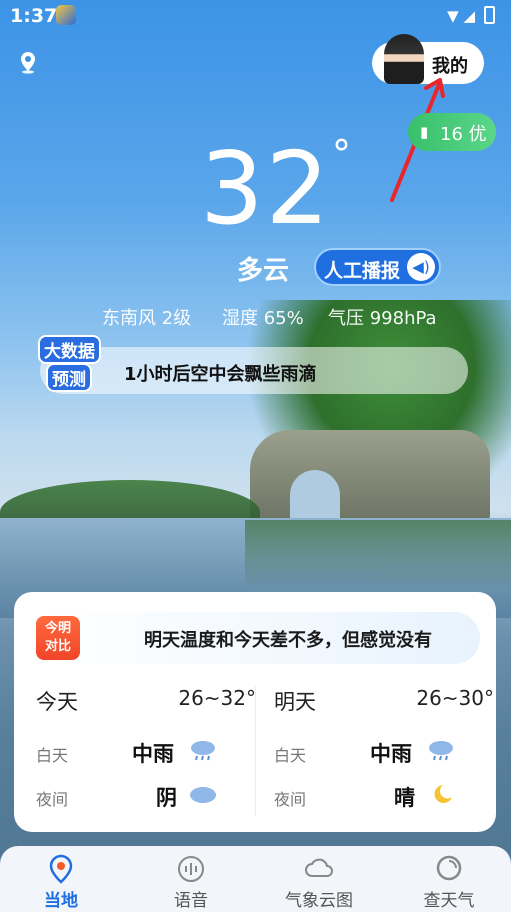  Describe the element at coordinates (191, 901) in the screenshot. I see `tab-voice-label: 语音` at that location.